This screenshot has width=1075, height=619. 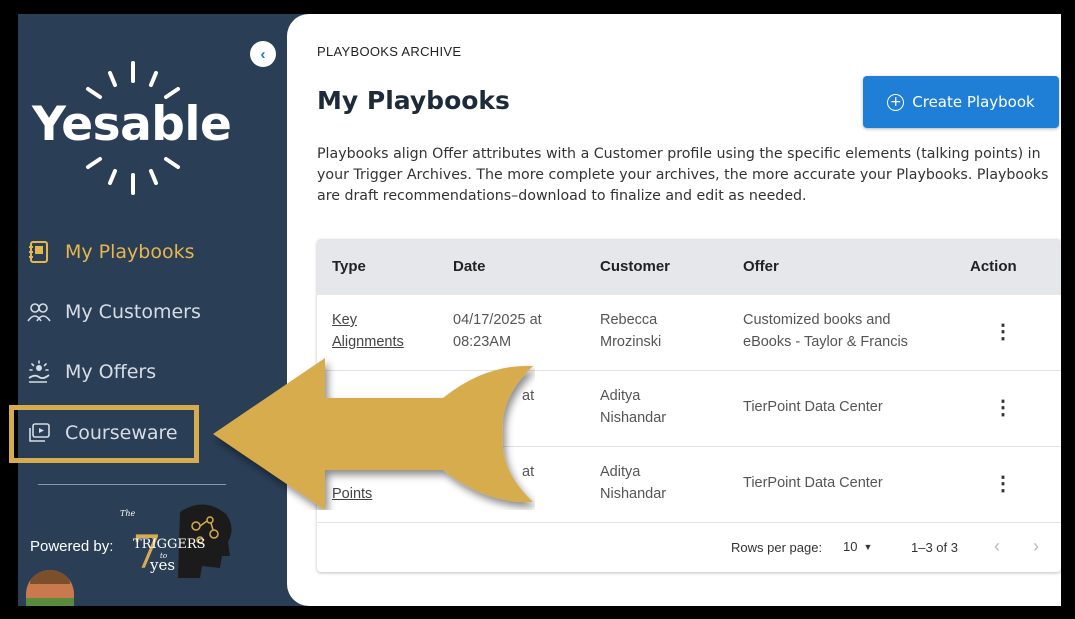 What do you see at coordinates (169, 544) in the screenshot?
I see `svg-text: TRIGGERS` at bounding box center [169, 544].